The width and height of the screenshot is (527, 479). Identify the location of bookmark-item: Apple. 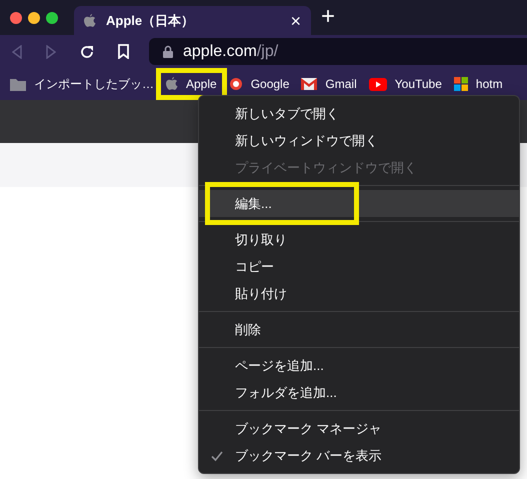
(191, 84).